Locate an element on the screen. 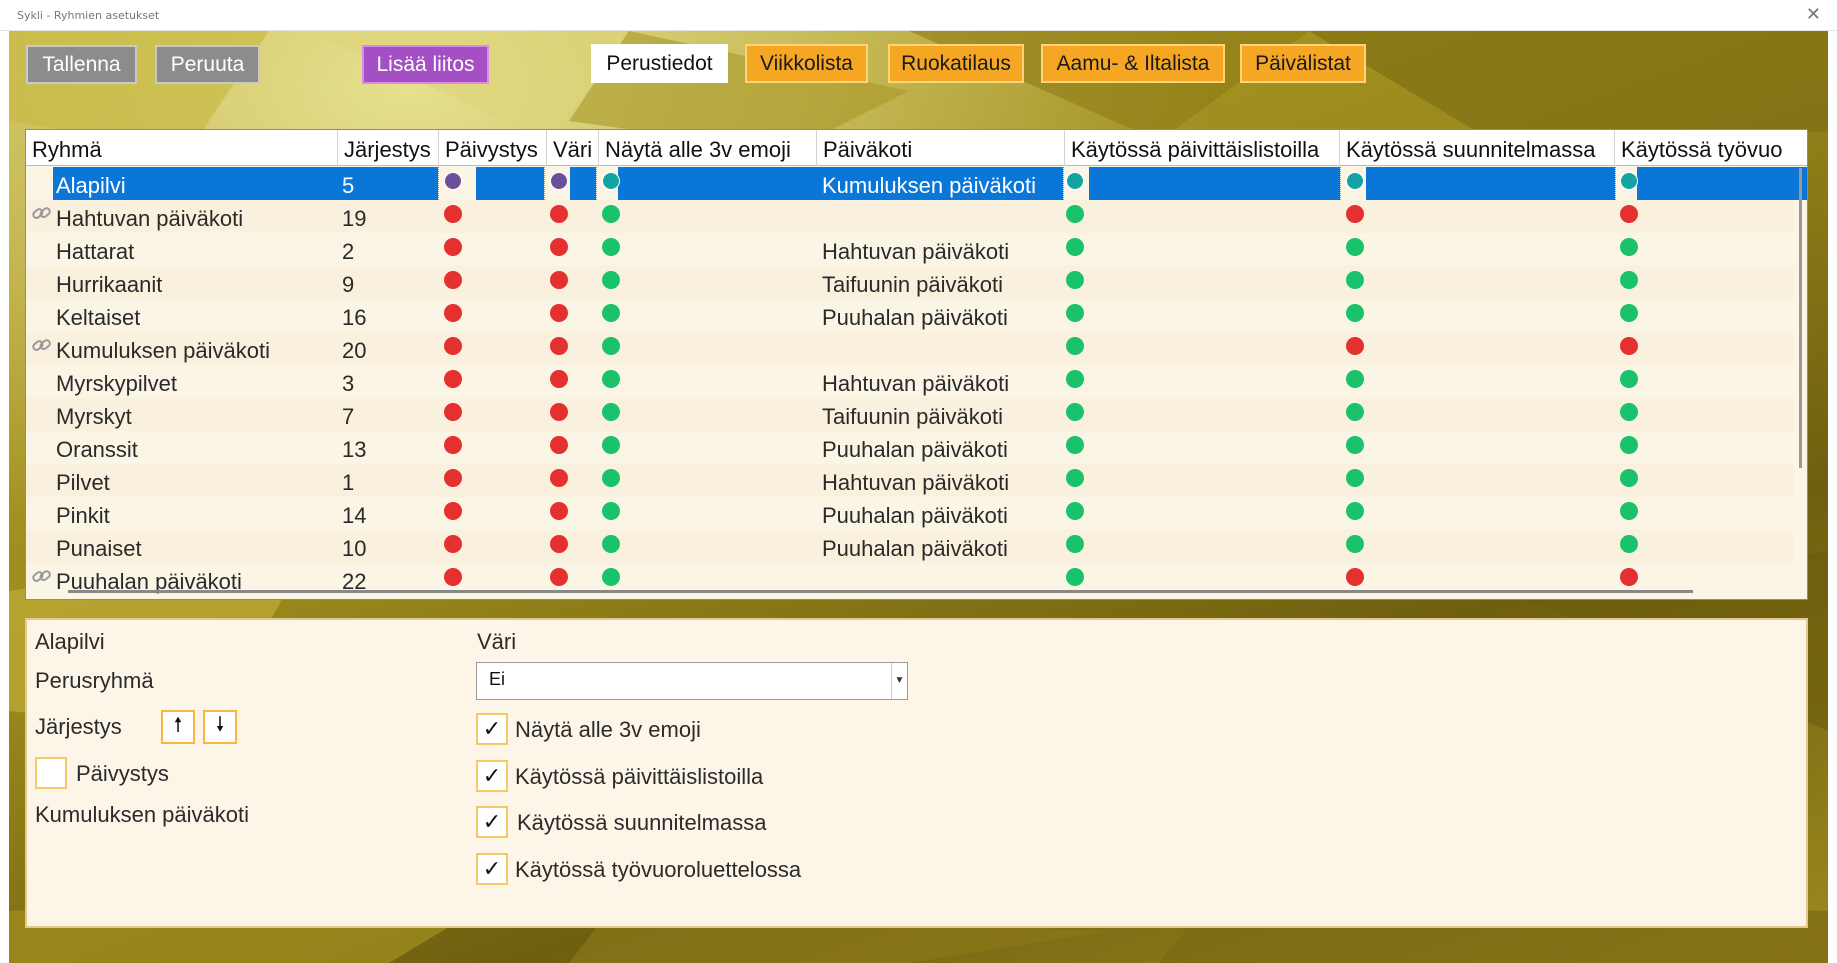 Image resolution: width=1837 pixels, height=963 pixels. order-label: Järjestys is located at coordinates (78, 726).